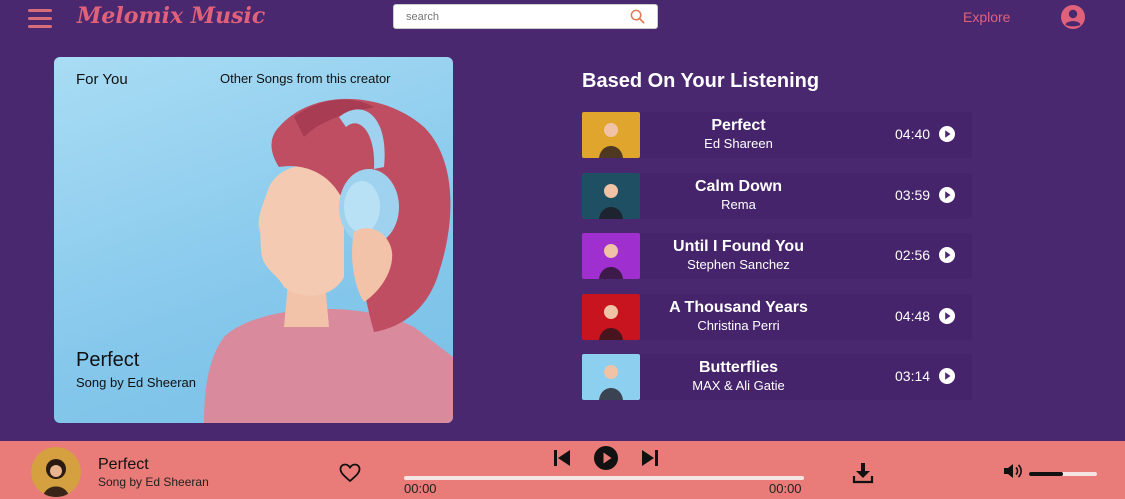 The width and height of the screenshot is (1125, 499). Describe the element at coordinates (420, 488) in the screenshot. I see `current-time: 00:00` at that location.